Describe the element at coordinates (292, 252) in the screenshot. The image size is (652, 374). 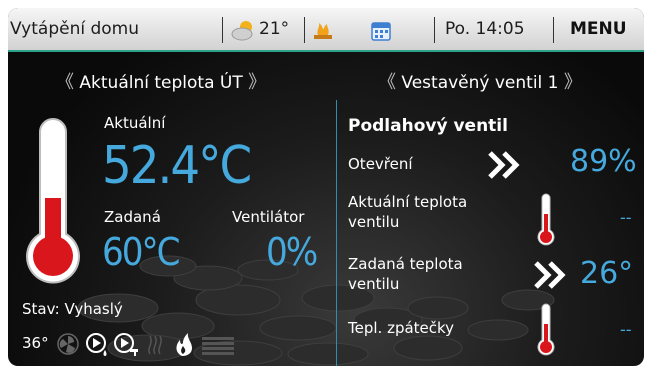
I see `fan-value: 0%` at that location.